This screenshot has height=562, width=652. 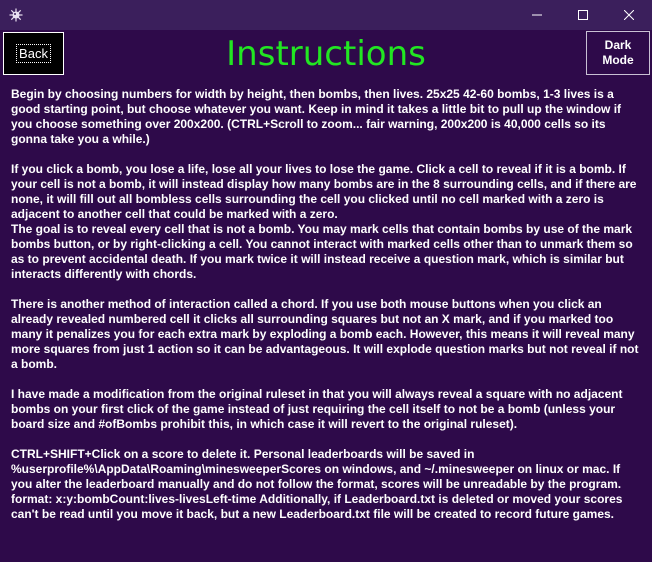 What do you see at coordinates (629, 15) in the screenshot?
I see `close-icon` at bounding box center [629, 15].